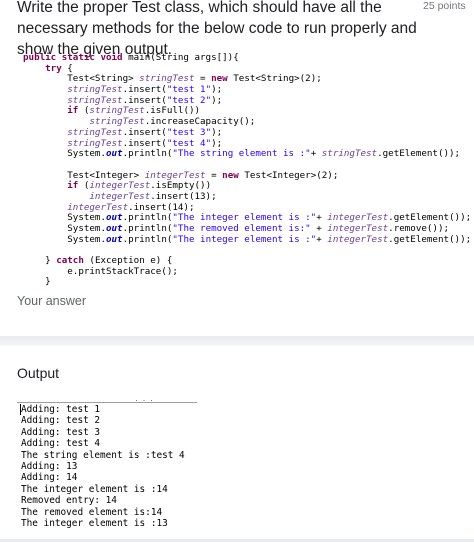 The height and width of the screenshot is (542, 474). I want to click on code-token: {, so click(70, 68).